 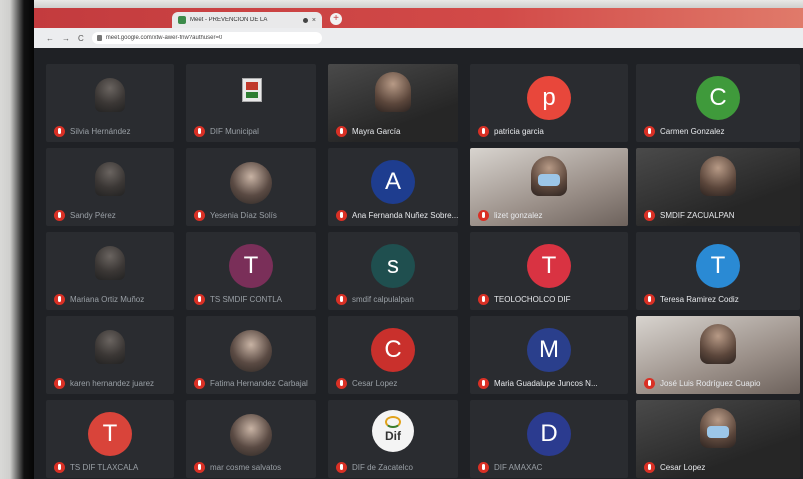 What do you see at coordinates (718, 439) in the screenshot?
I see `participant-tile: Cesar Lopez` at bounding box center [718, 439].